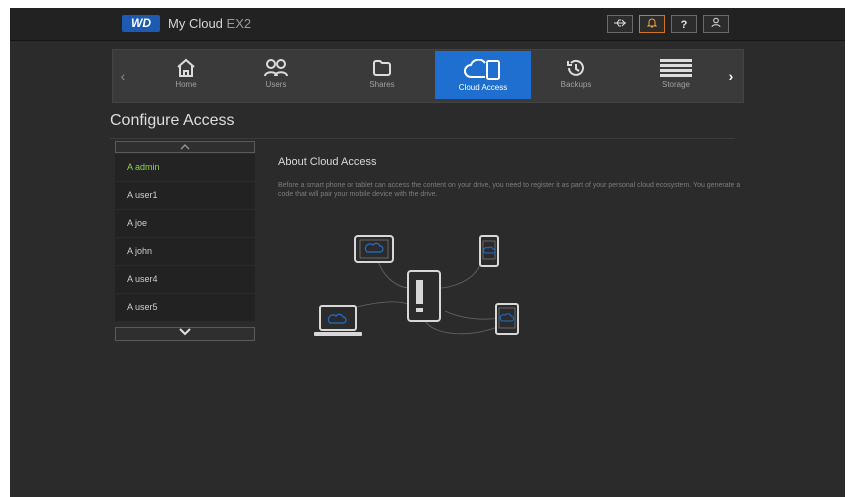  Describe the element at coordinates (185, 196) in the screenshot. I see `user-item-user1: Auser1` at that location.